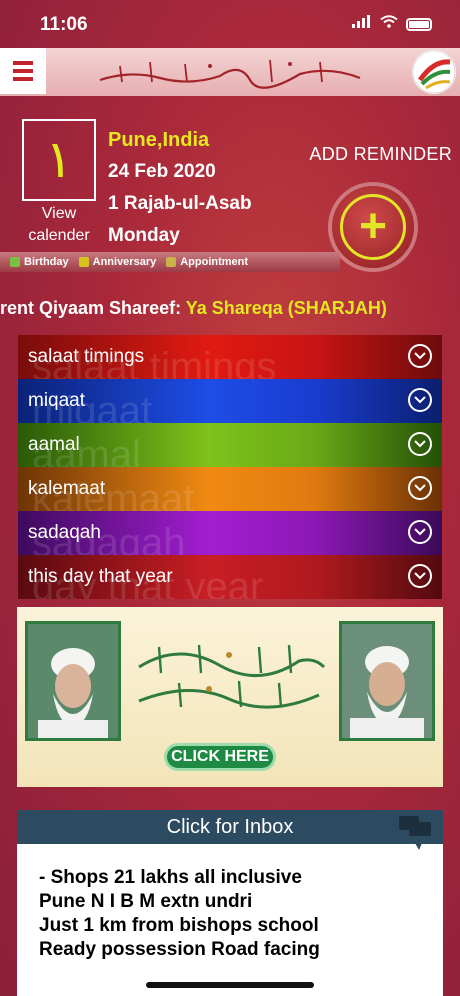 This screenshot has height=996, width=460. I want to click on row-label: salaat timings, so click(86, 356).